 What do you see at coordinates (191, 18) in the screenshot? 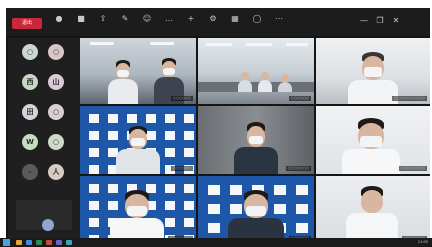
I see `add-icon: +` at bounding box center [191, 18].